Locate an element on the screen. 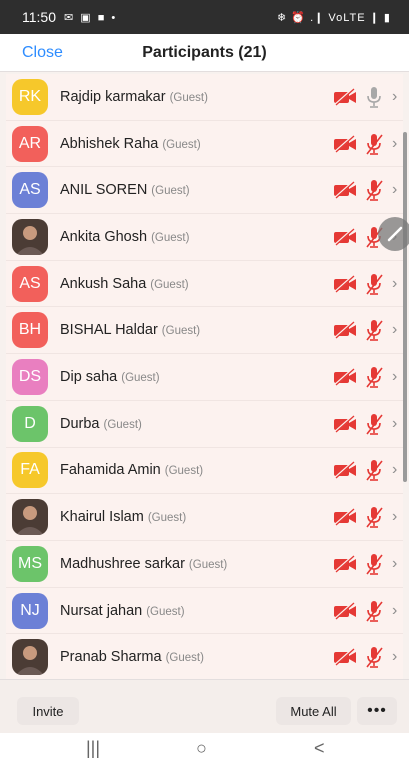  participant-row: D Durba (Guest) › is located at coordinates (204, 424).